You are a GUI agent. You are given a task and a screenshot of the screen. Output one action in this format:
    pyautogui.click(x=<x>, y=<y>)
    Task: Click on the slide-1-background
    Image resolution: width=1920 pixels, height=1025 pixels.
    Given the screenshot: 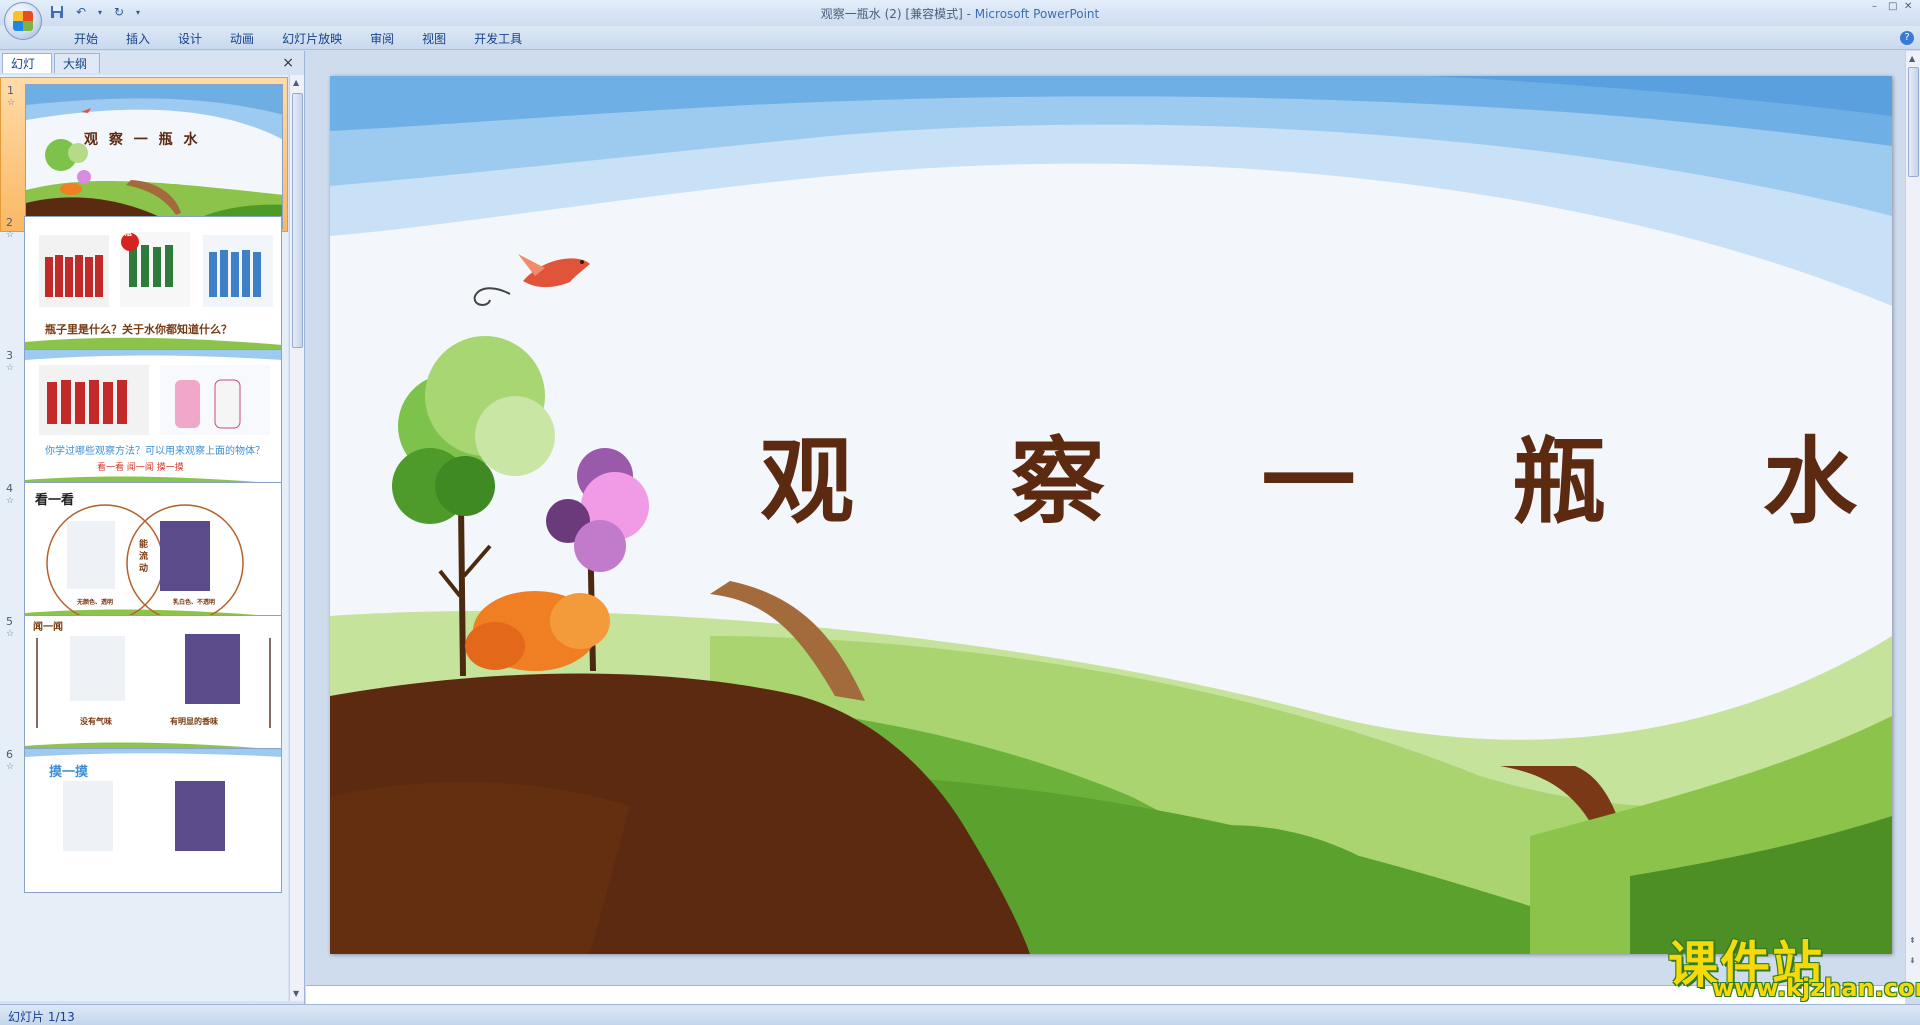 What is the action you would take?
    pyautogui.click(x=154, y=156)
    